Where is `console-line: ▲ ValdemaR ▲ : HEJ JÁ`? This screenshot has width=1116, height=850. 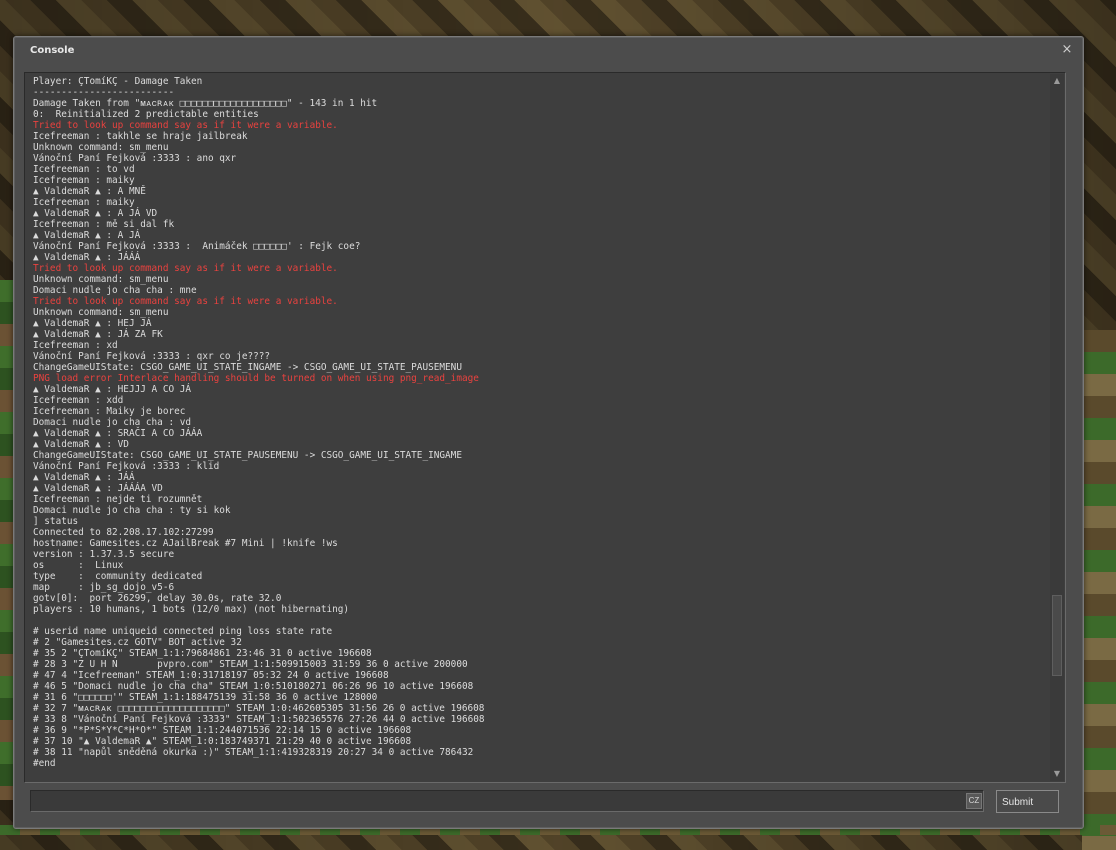 console-line: ▲ ValdemaR ▲ : HEJ JÁ is located at coordinates (92, 323).